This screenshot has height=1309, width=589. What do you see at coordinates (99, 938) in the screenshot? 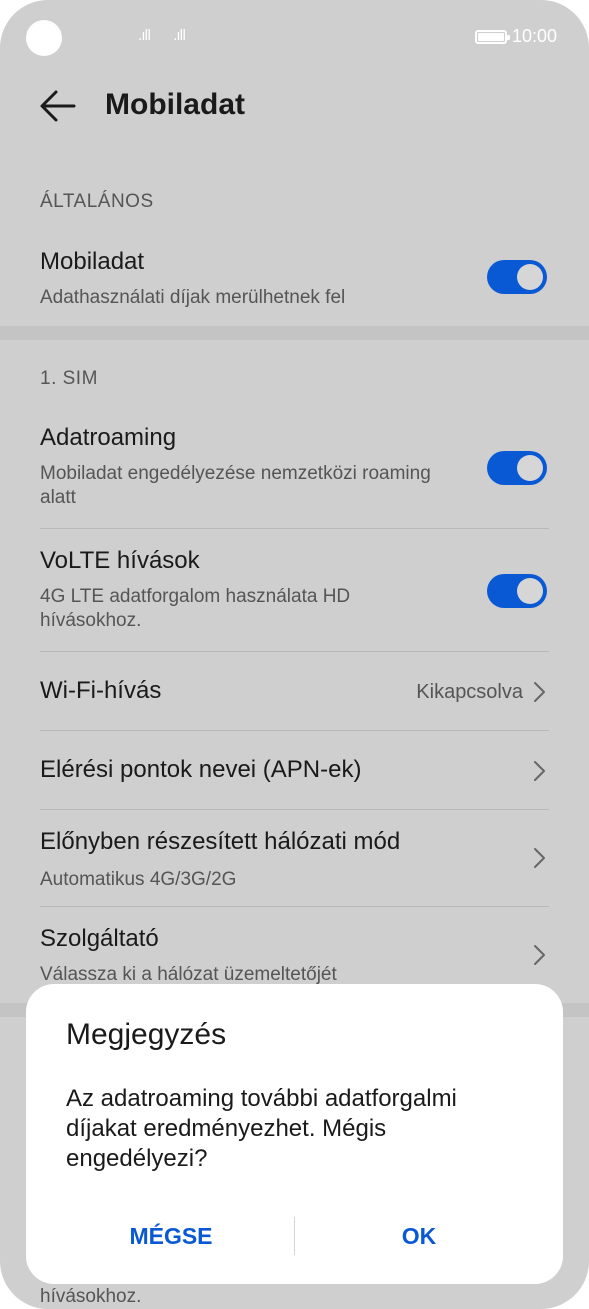
I see `operator-title: Szolgáltató` at bounding box center [99, 938].